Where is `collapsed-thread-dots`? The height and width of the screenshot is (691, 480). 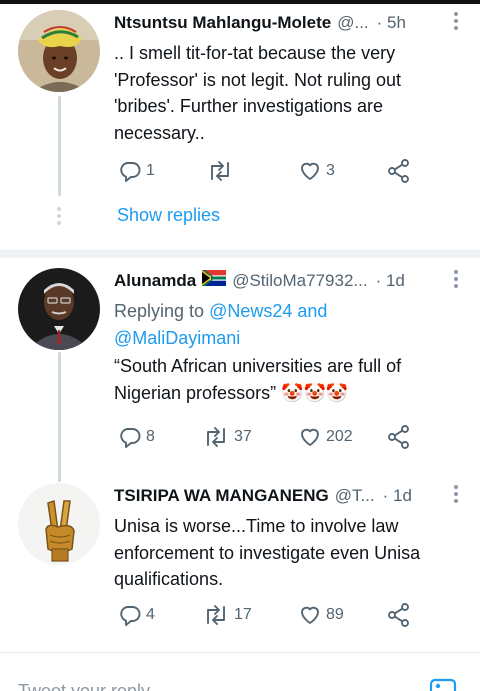 collapsed-thread-dots is located at coordinates (59, 217).